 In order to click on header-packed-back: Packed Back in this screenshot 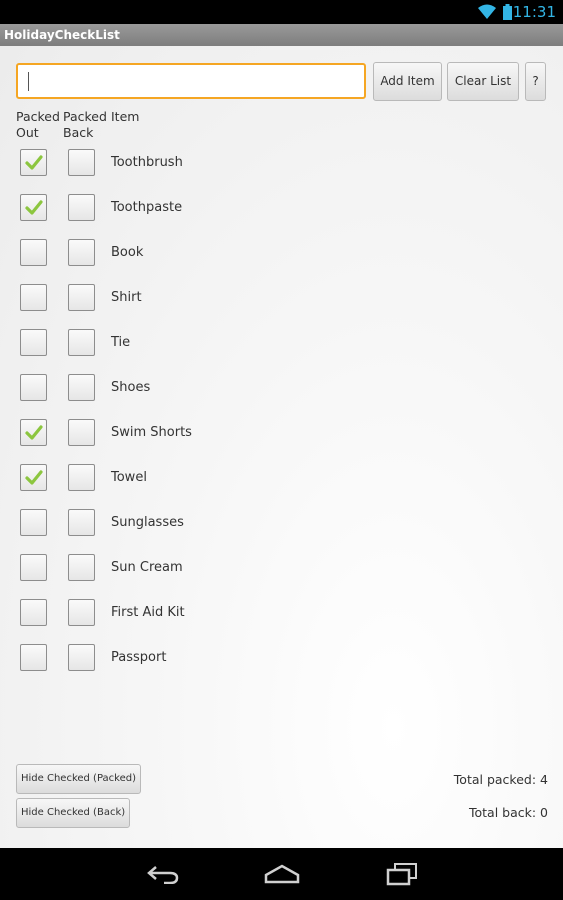, I will do `click(85, 125)`.